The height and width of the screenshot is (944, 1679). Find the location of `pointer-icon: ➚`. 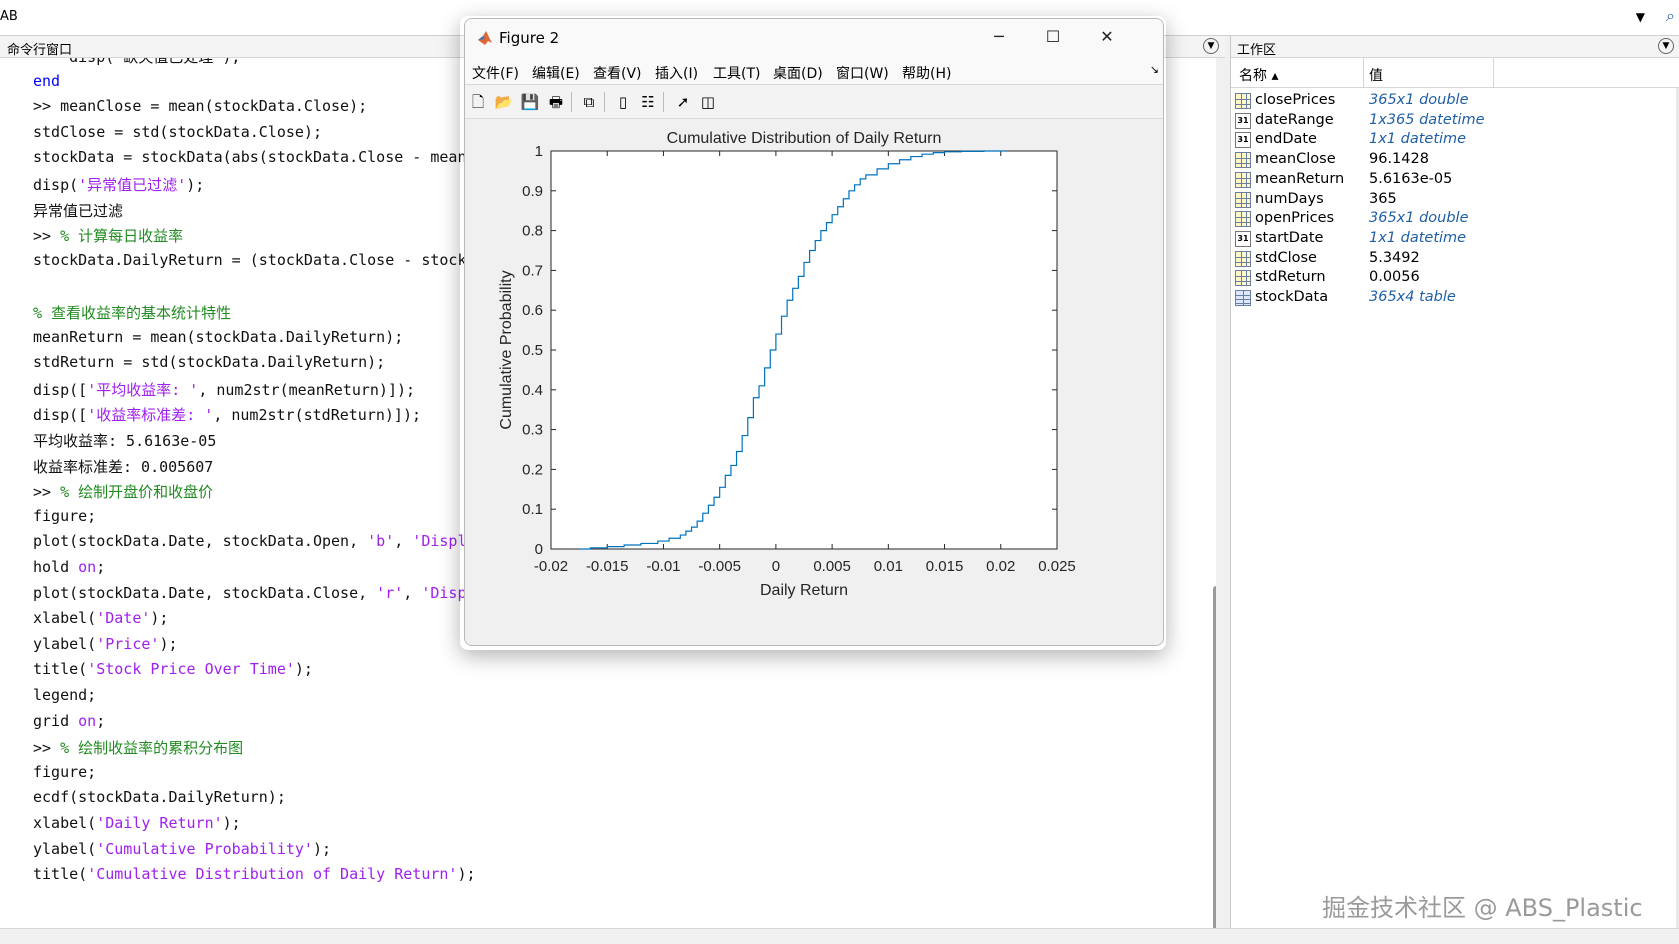

pointer-icon: ➚ is located at coordinates (683, 102).